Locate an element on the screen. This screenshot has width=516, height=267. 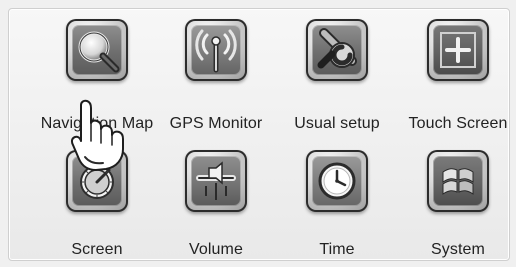
brightness-dial-icon is located at coordinates (97, 181).